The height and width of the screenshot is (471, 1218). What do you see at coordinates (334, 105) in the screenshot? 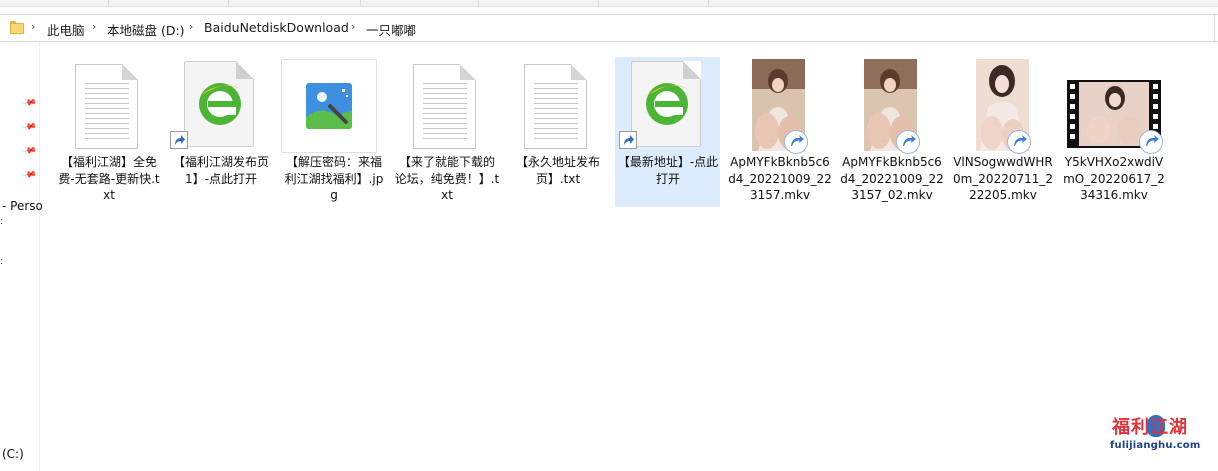
I see `image-file-icon` at bounding box center [334, 105].